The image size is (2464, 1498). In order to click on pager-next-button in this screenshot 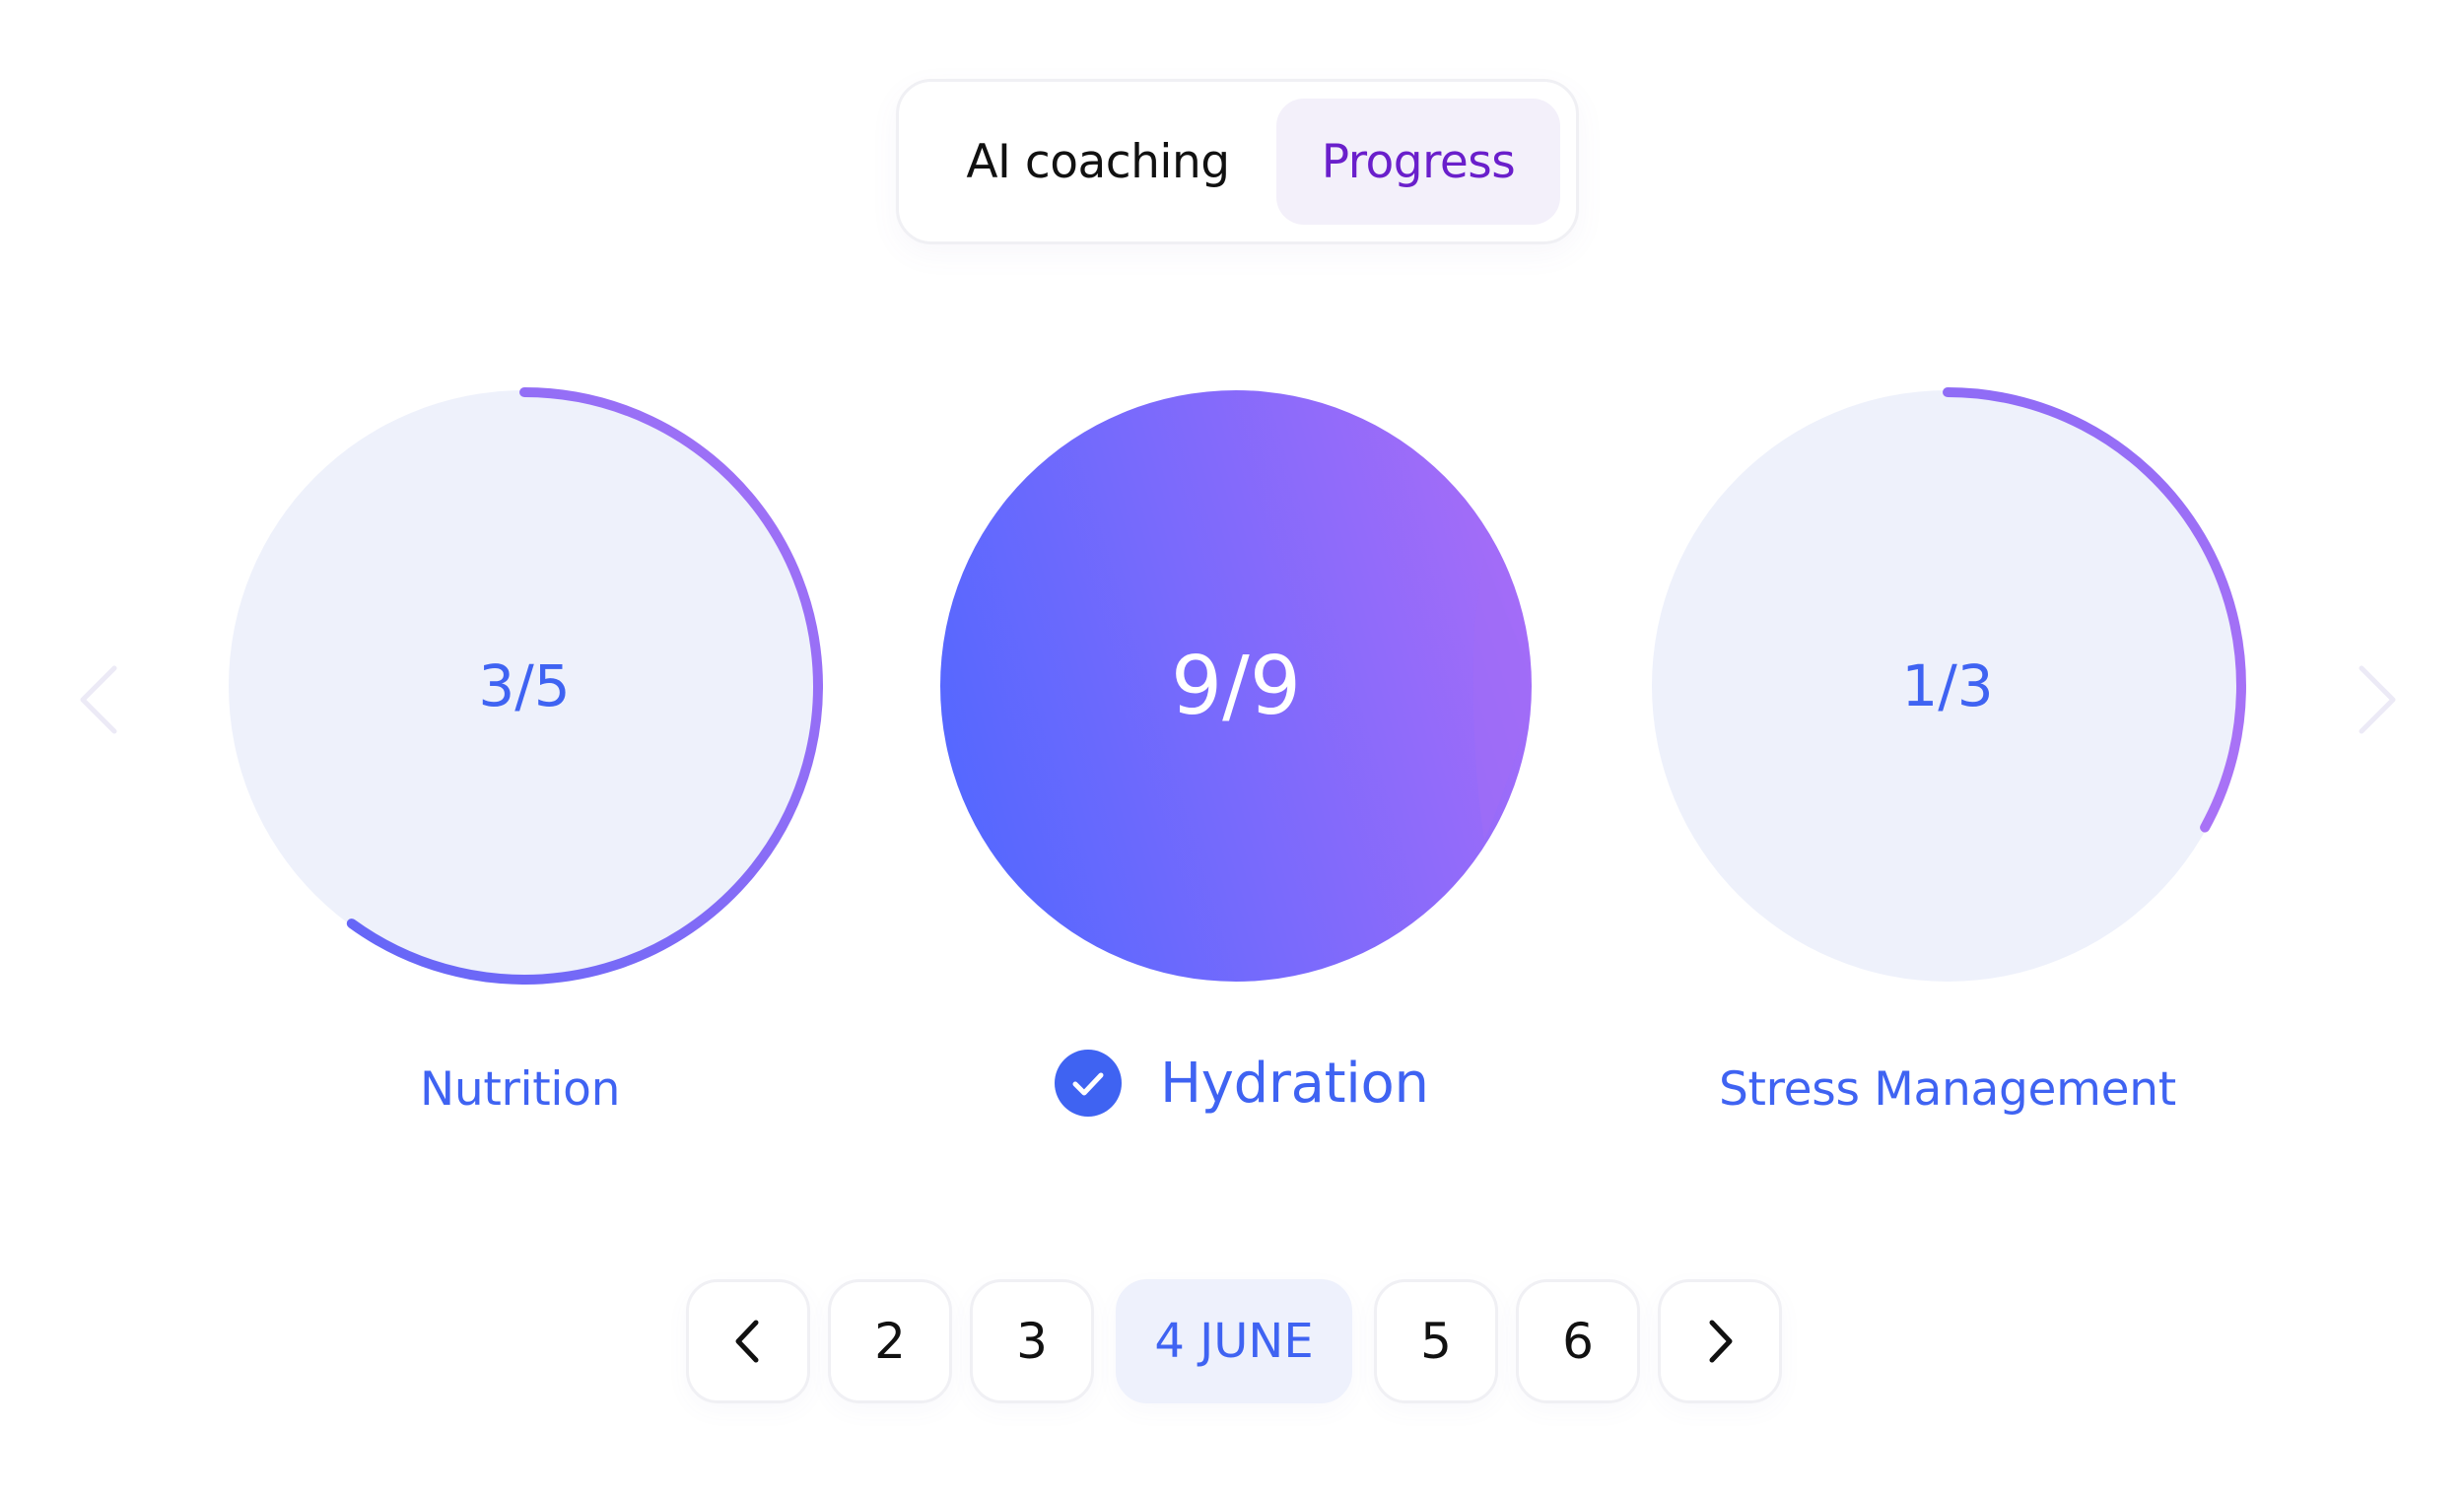, I will do `click(1720, 1341)`.